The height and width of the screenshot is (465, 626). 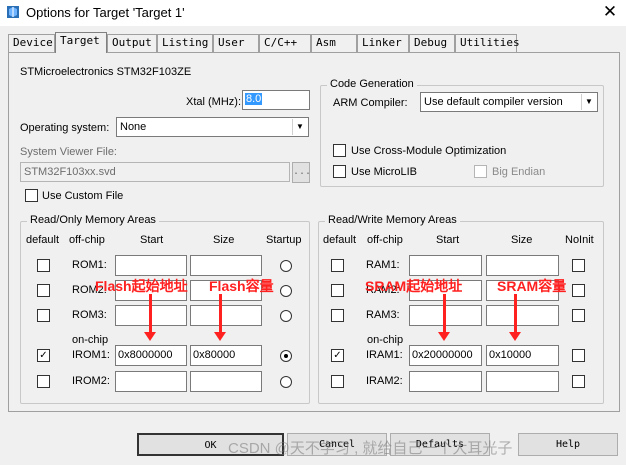 What do you see at coordinates (445, 355) in the screenshot?
I see `start-address-input: 0x20000000` at bounding box center [445, 355].